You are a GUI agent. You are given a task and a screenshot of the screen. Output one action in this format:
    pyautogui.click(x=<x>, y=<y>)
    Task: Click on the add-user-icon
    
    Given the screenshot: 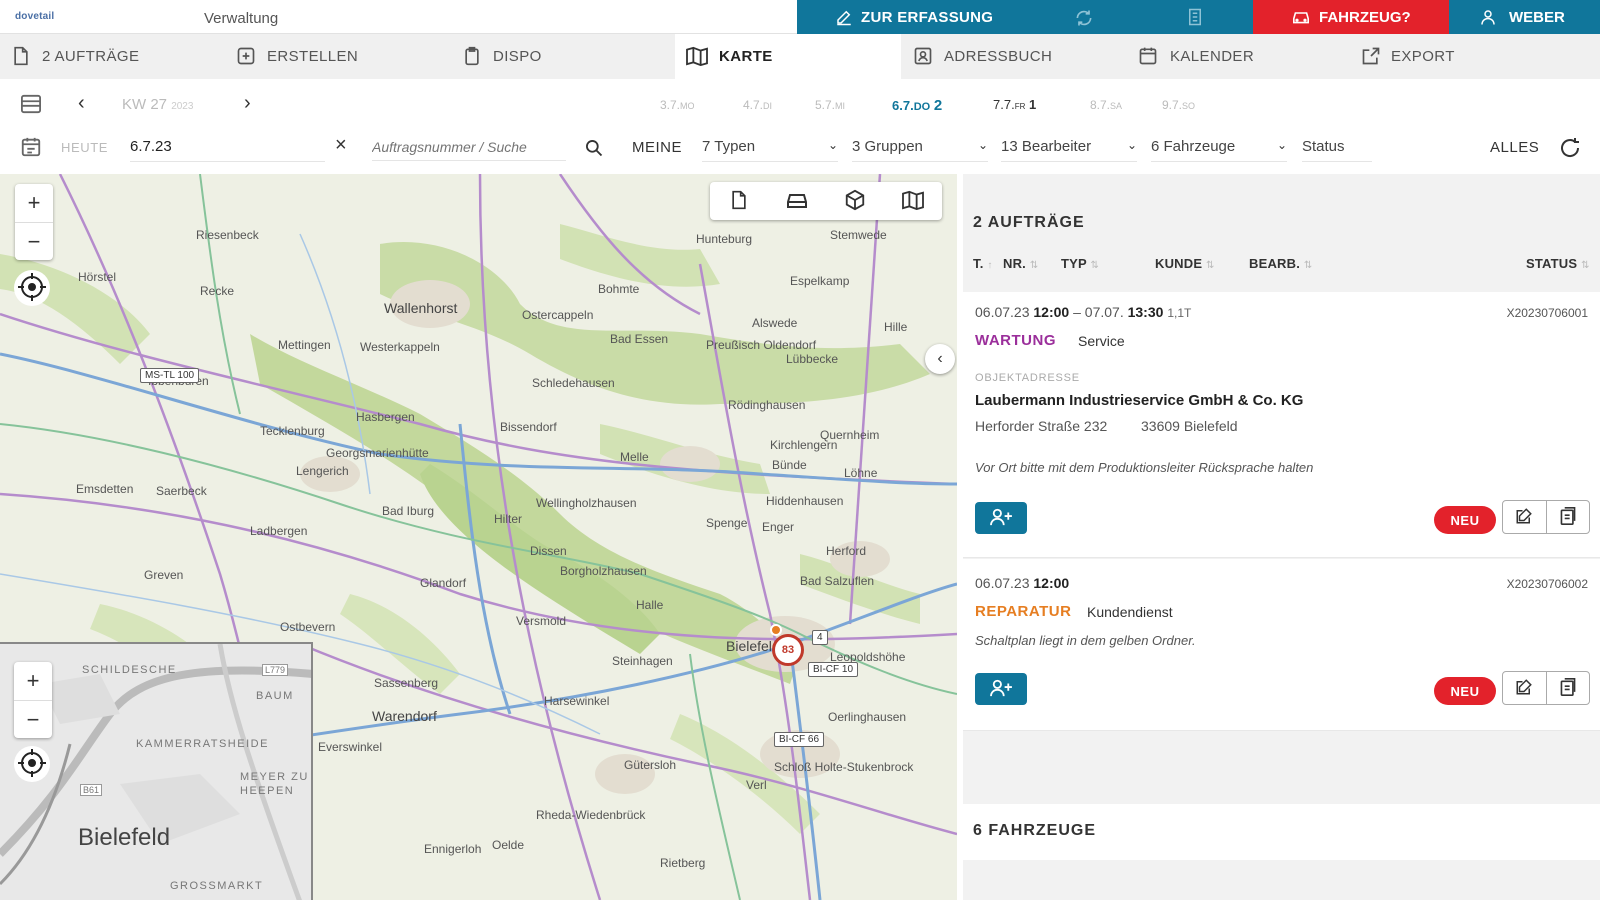 What is the action you would take?
    pyautogui.click(x=1001, y=518)
    